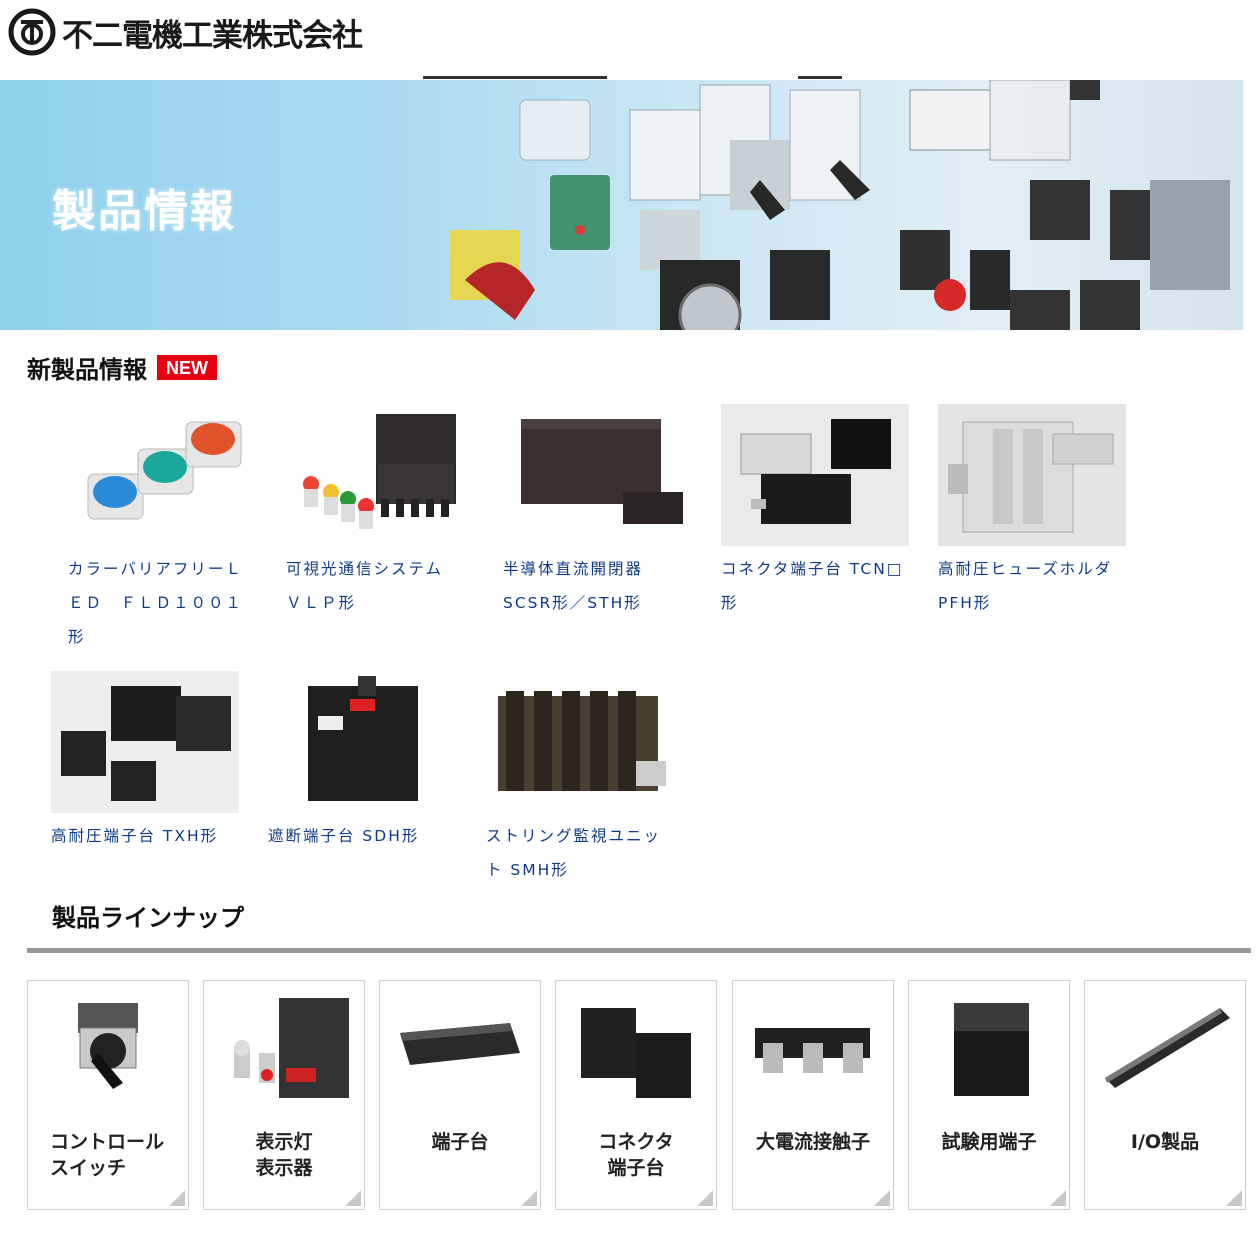 The image size is (1258, 1233). Describe the element at coordinates (636, 1053) in the screenshot. I see `connector-terminal-image` at that location.